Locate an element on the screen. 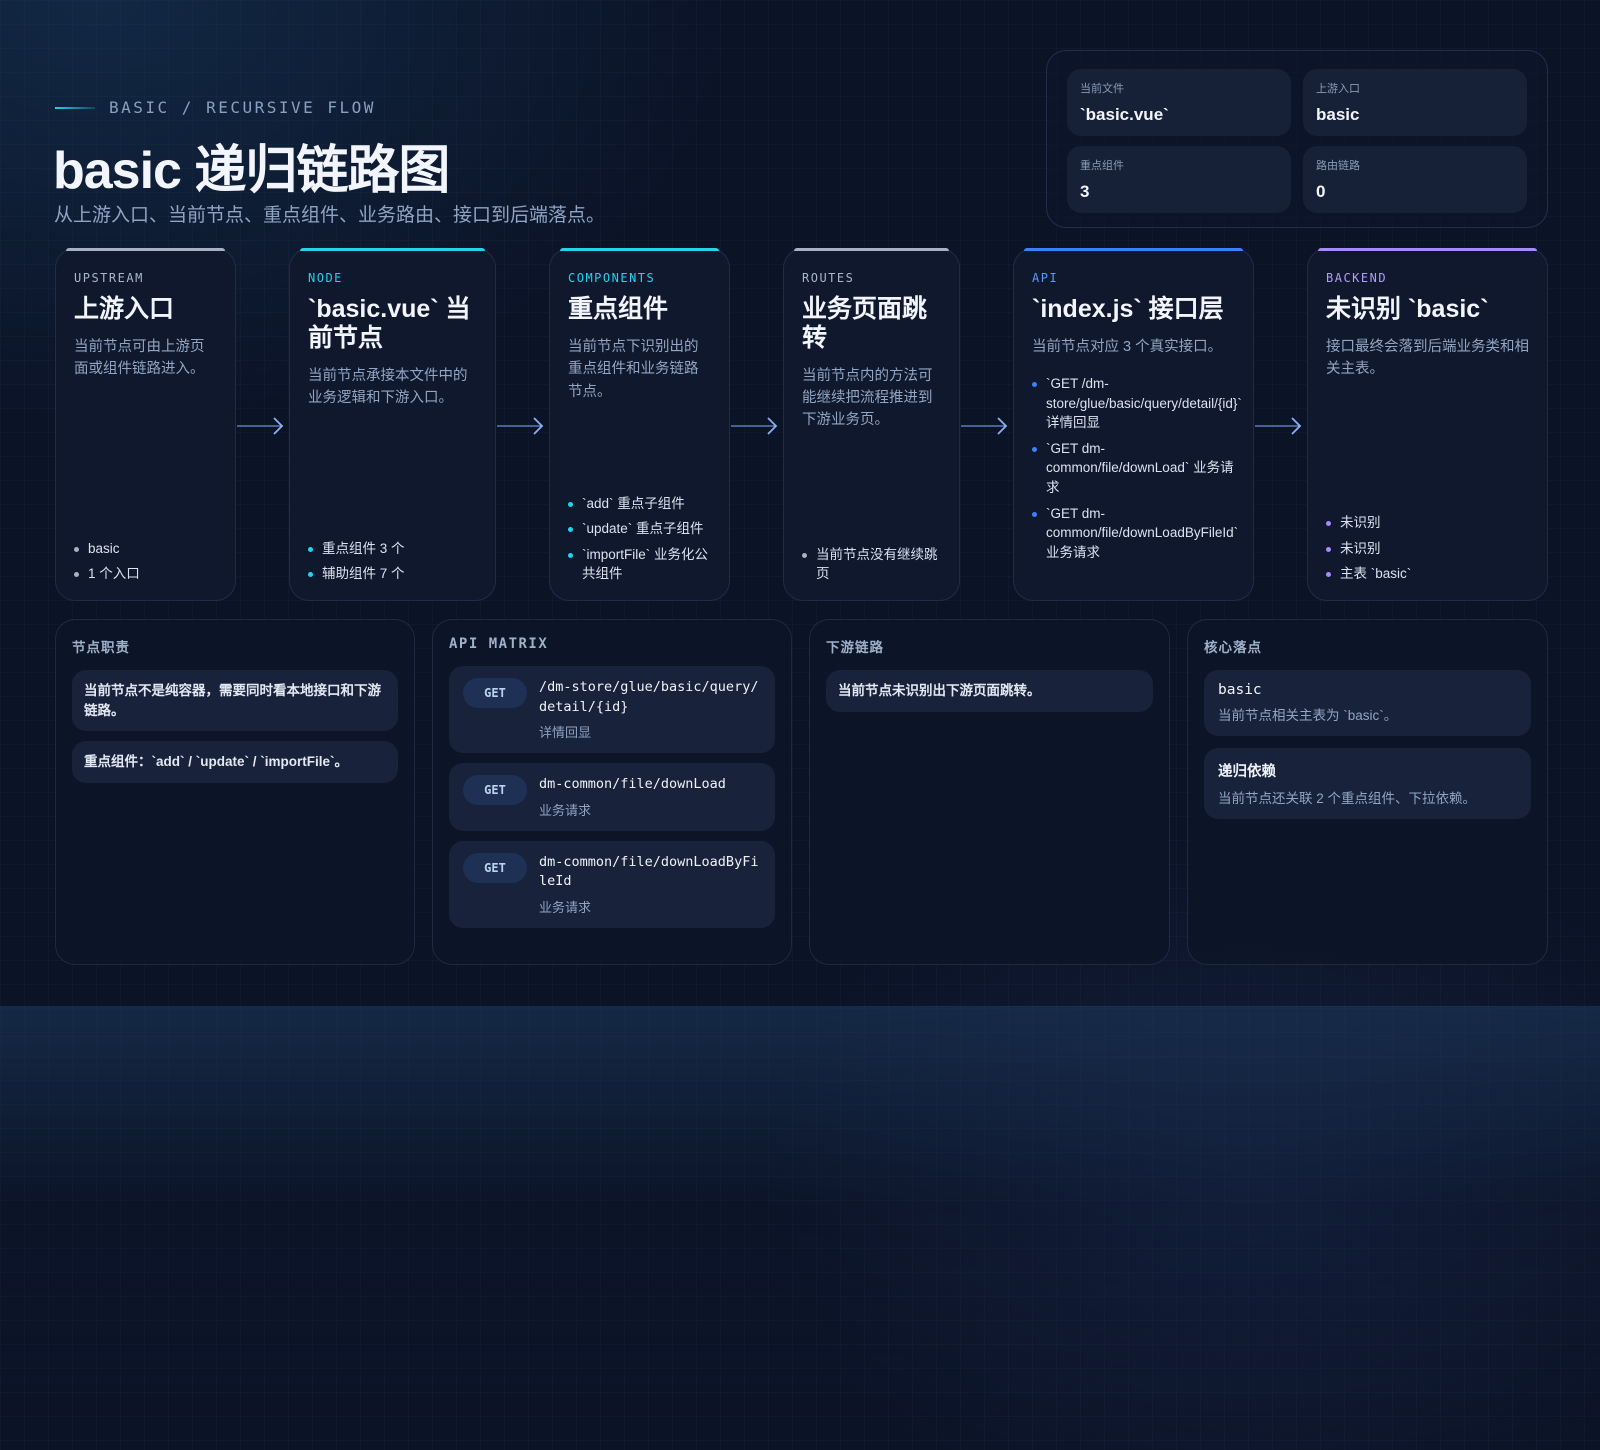 The height and width of the screenshot is (1450, 1600). eyebrow-line is located at coordinates (75, 107).